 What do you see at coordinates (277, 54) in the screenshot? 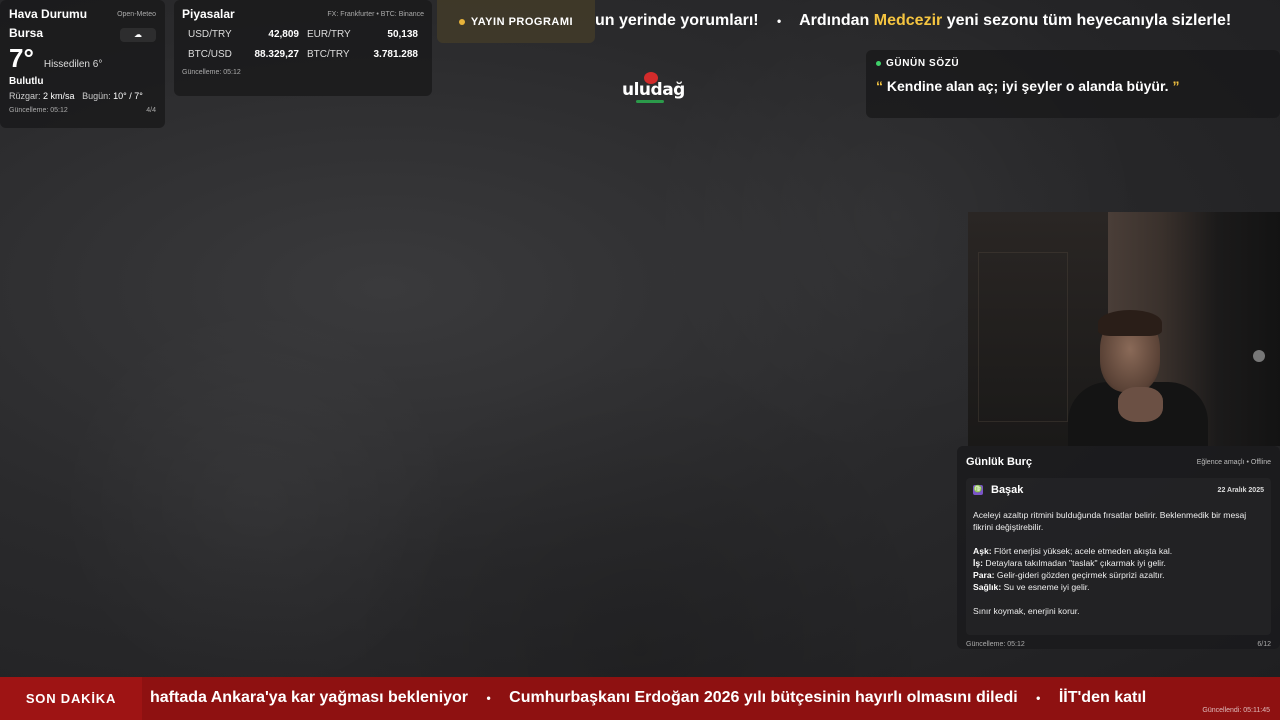
I see `market-value: 88.329,27` at bounding box center [277, 54].